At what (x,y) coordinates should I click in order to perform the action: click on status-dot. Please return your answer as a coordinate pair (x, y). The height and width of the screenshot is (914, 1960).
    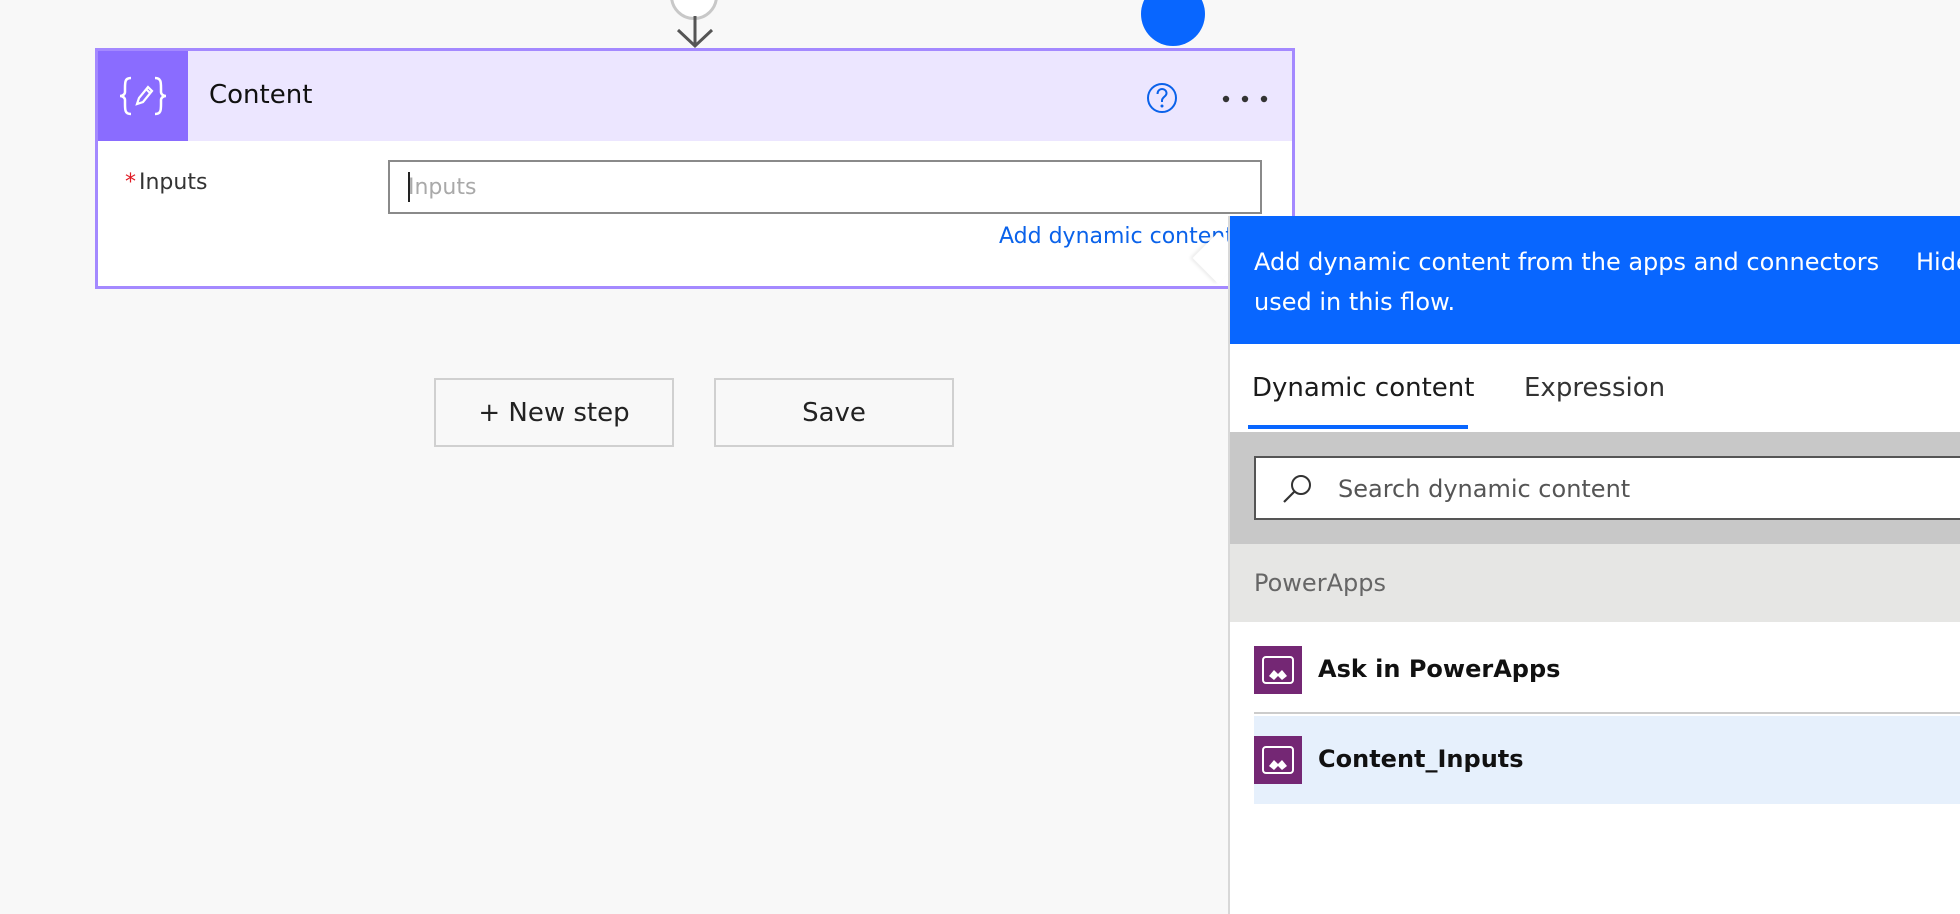
    Looking at the image, I should click on (1173, 23).